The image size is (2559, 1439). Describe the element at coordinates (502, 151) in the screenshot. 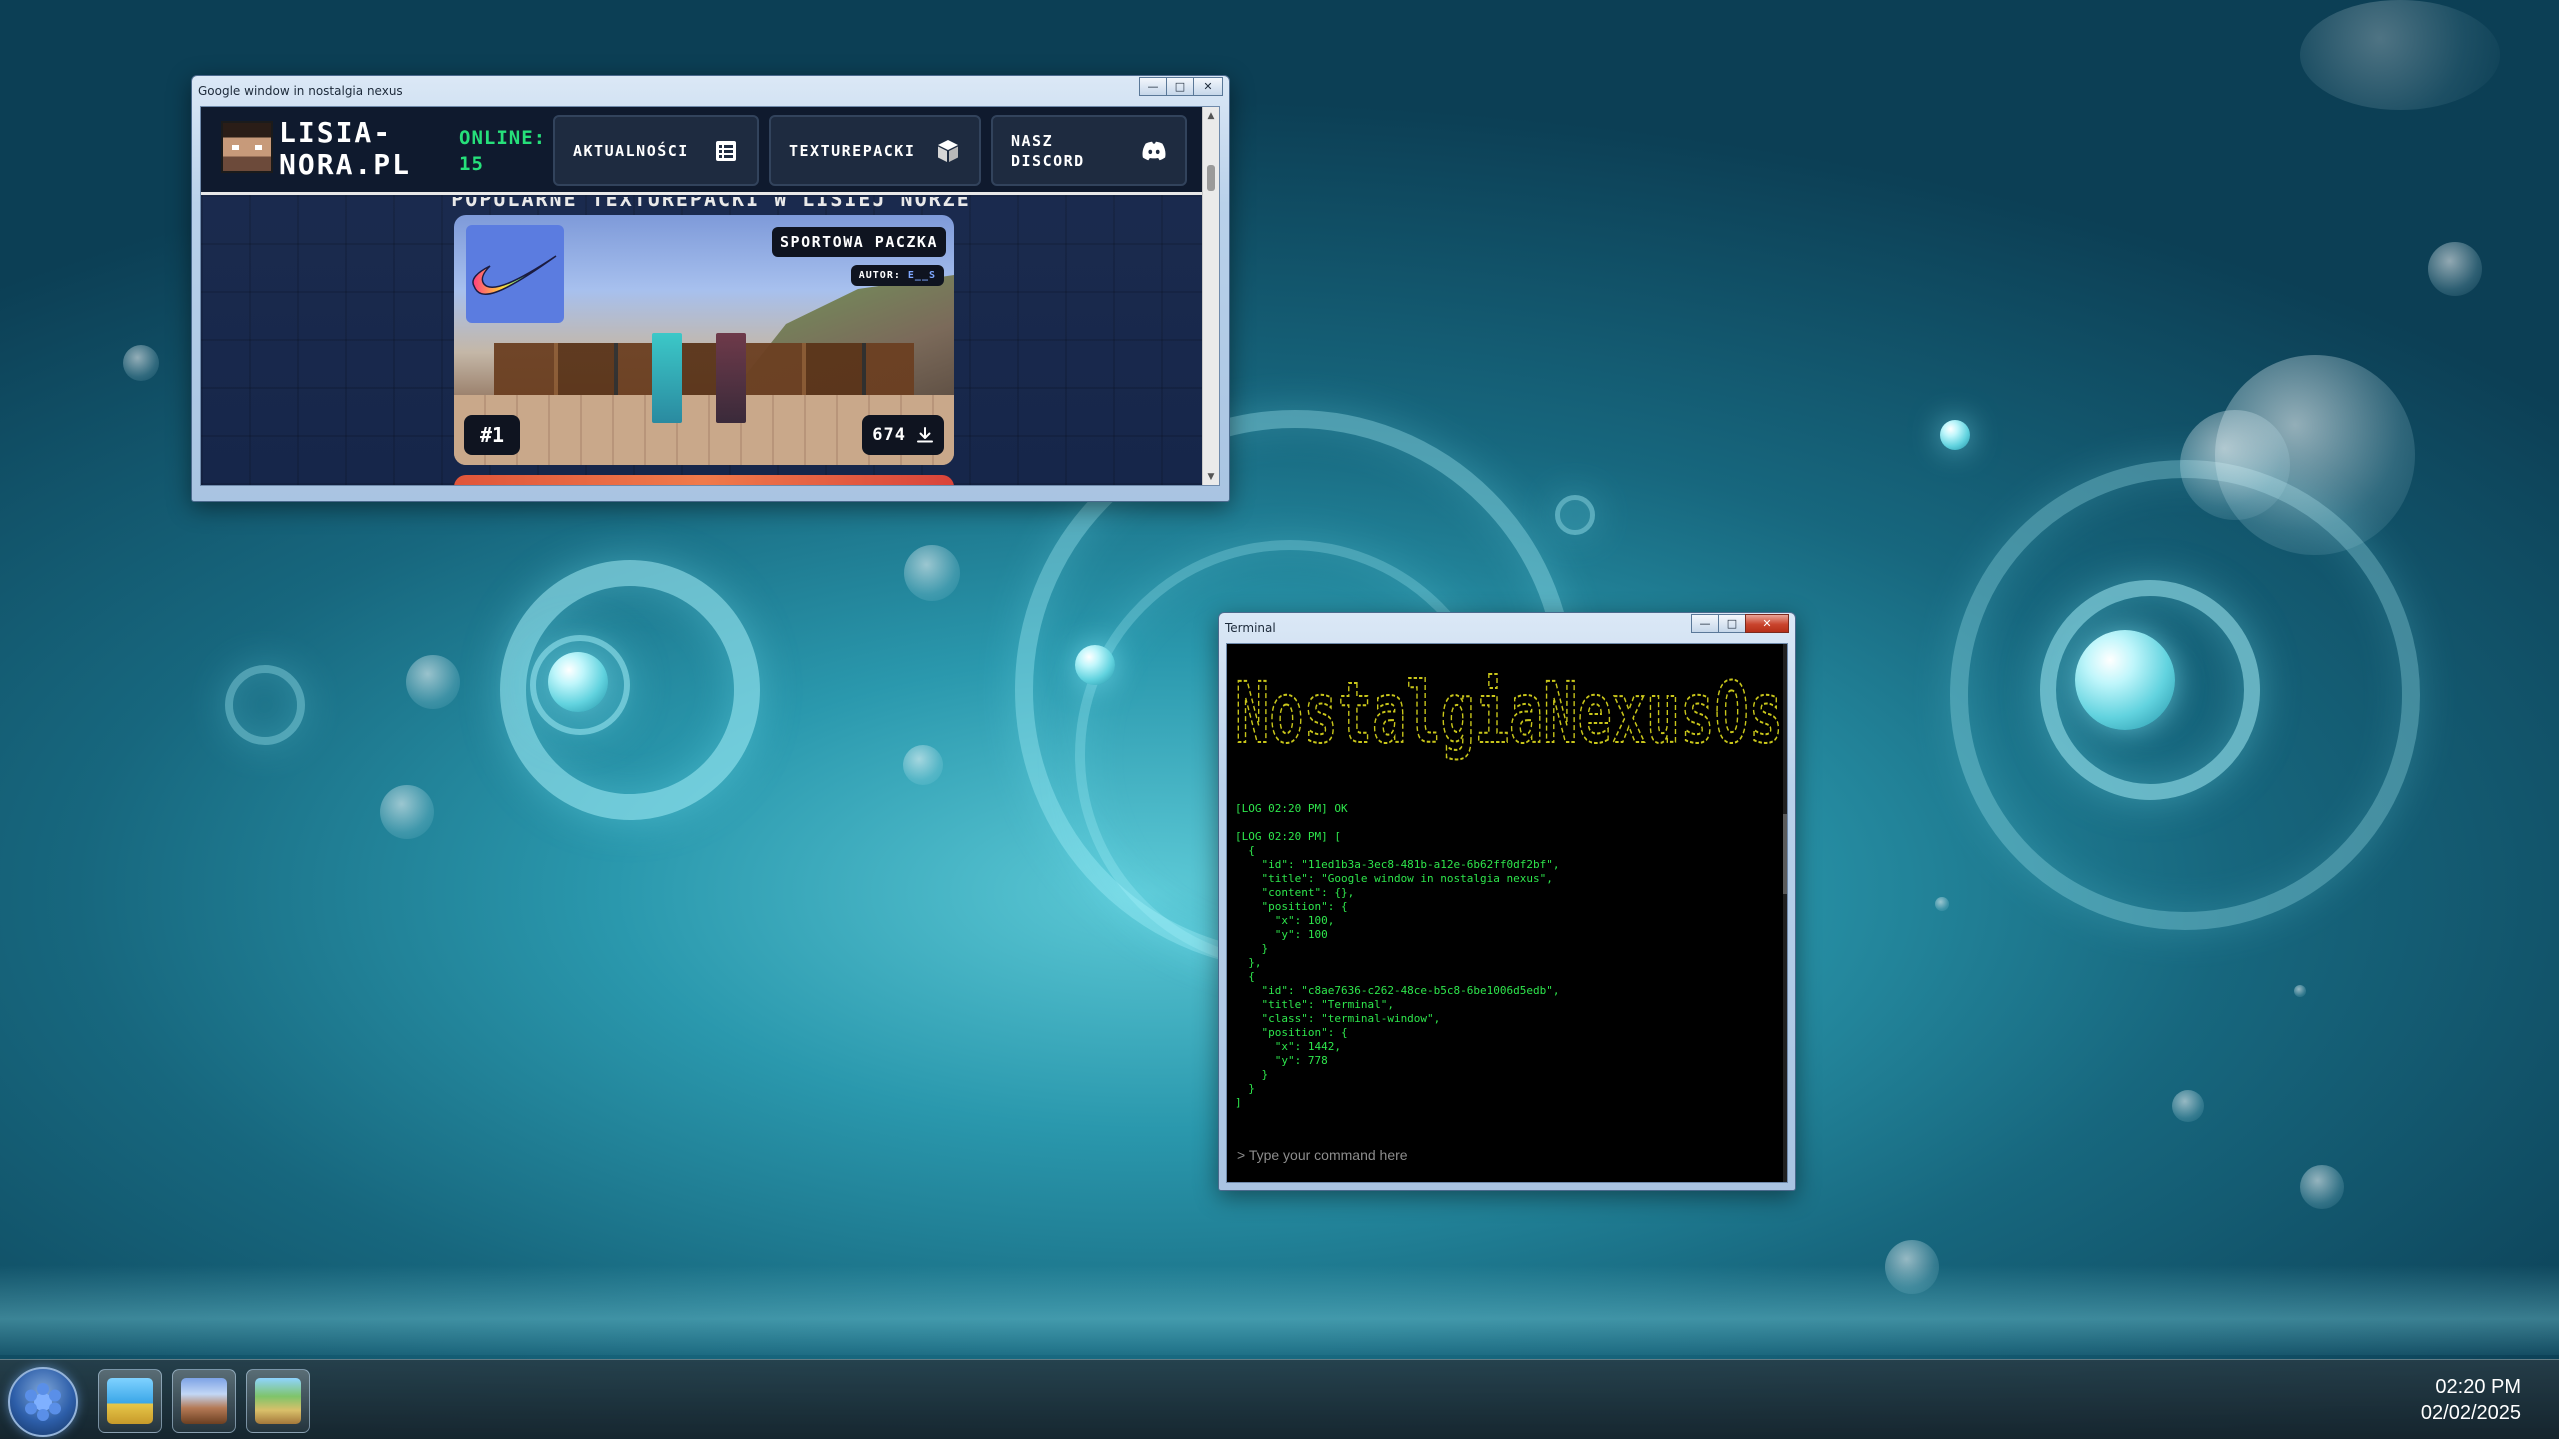

I see `online-counter: ONLINE: 15` at that location.